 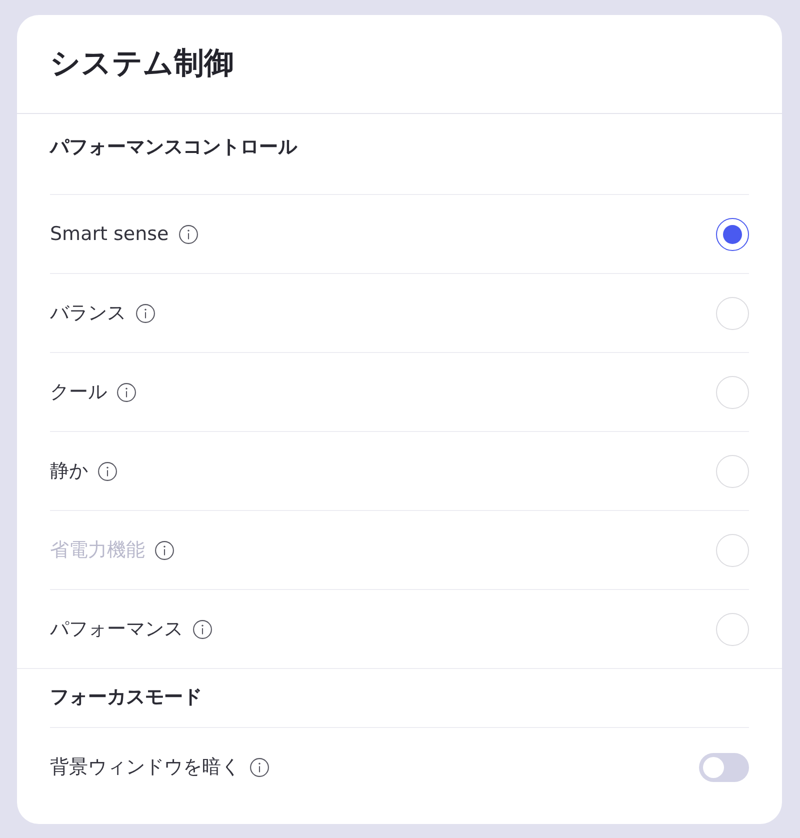 I want to click on panel-title: システム制御, so click(x=142, y=64).